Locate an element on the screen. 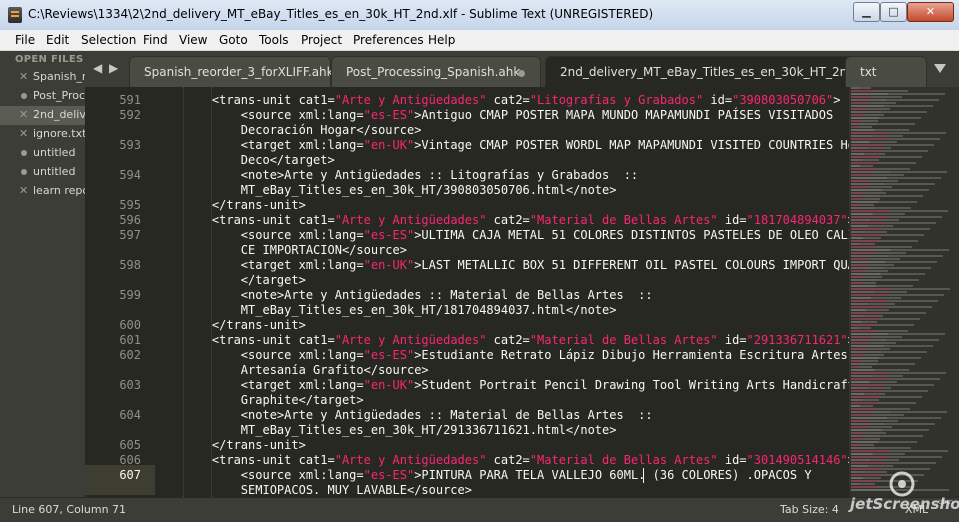 The image size is (959, 522). code-line: </target> is located at coordinates (244, 280).